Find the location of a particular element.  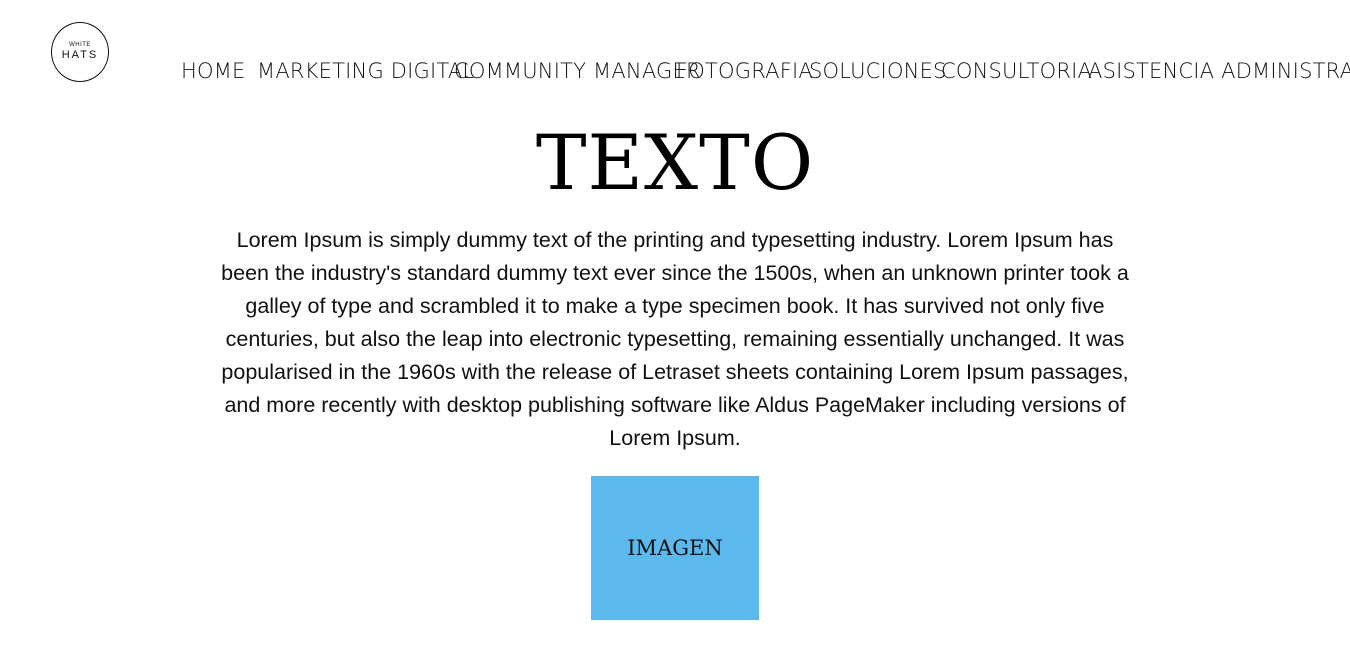

image-placeholder-label: IMAGEN is located at coordinates (675, 548).